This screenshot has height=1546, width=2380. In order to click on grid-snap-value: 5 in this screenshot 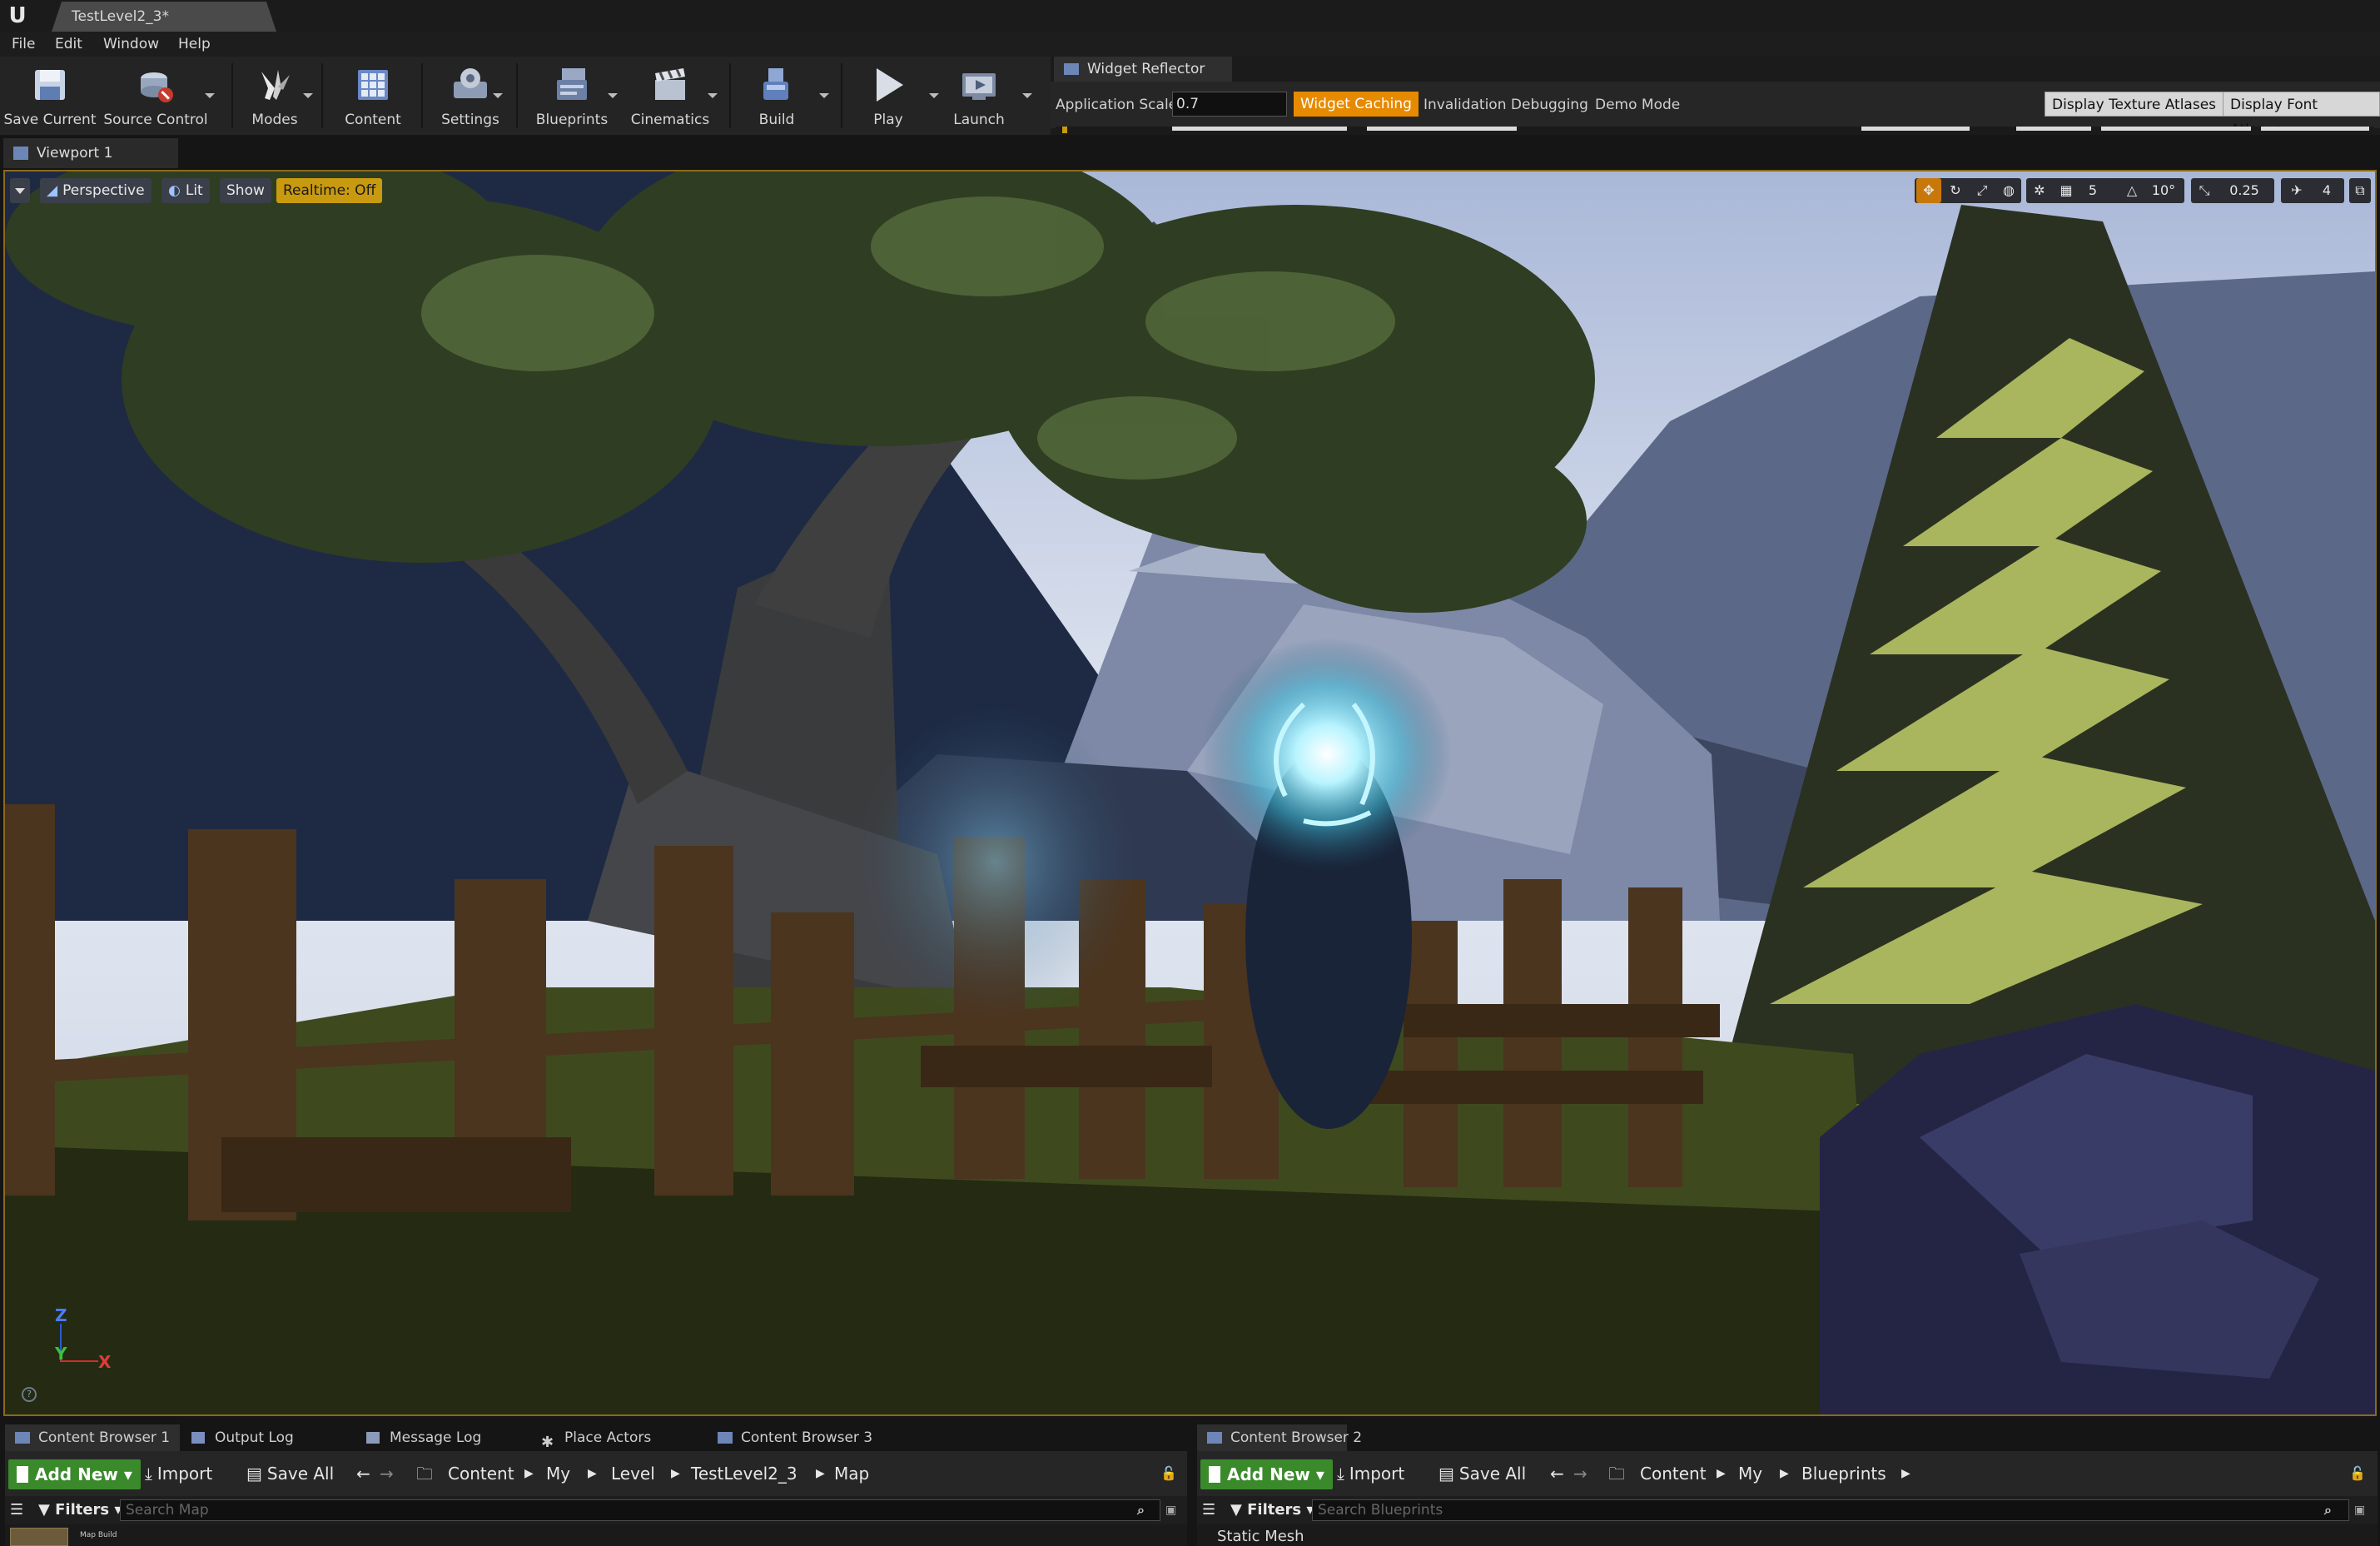, I will do `click(2092, 190)`.